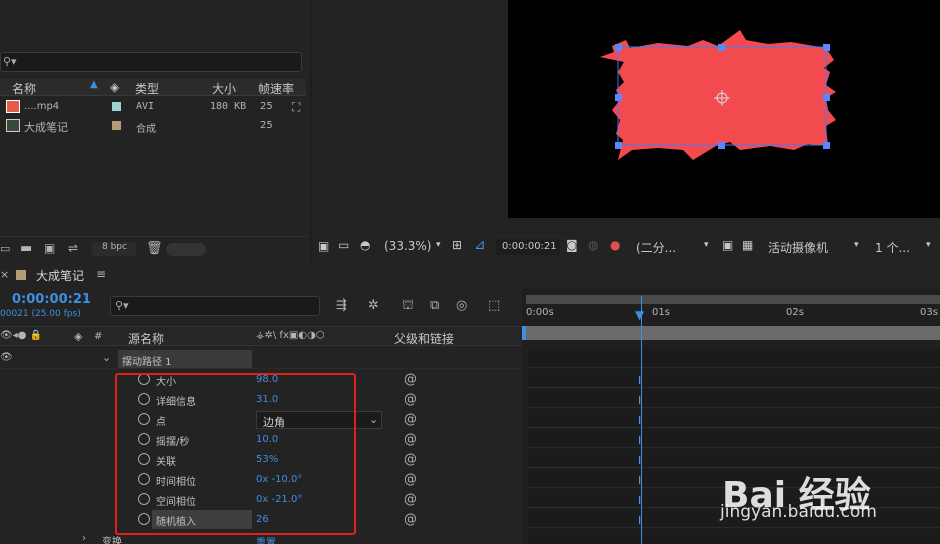 This screenshot has width=940, height=544. I want to click on effect-group-row: 👁 ⌄ 摆动路径 1, so click(261, 359).